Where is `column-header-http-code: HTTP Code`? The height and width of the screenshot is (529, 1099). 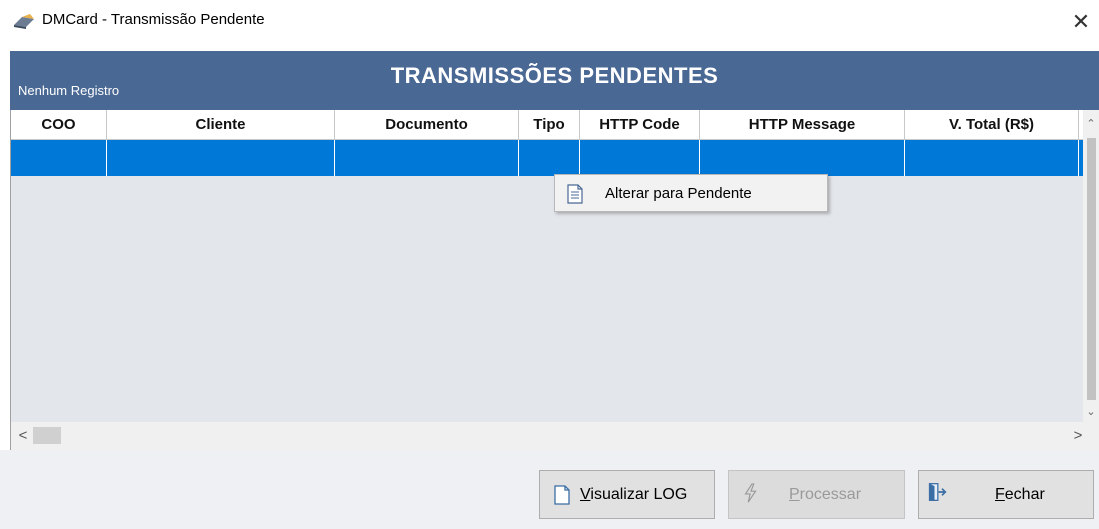 column-header-http-code: HTTP Code is located at coordinates (640, 125).